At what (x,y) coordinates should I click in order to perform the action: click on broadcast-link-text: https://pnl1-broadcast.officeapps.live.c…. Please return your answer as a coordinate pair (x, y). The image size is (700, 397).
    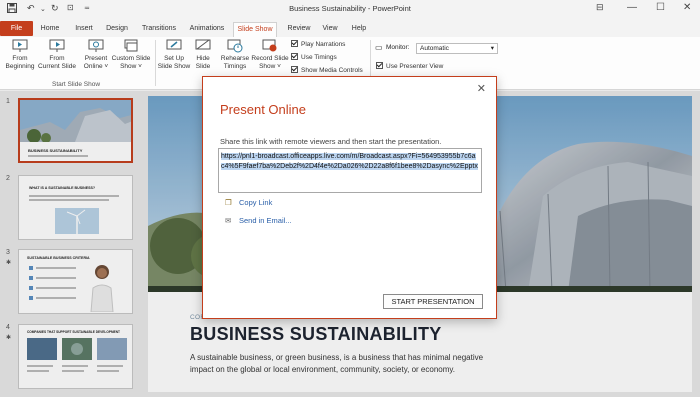
    Looking at the image, I should click on (349, 161).